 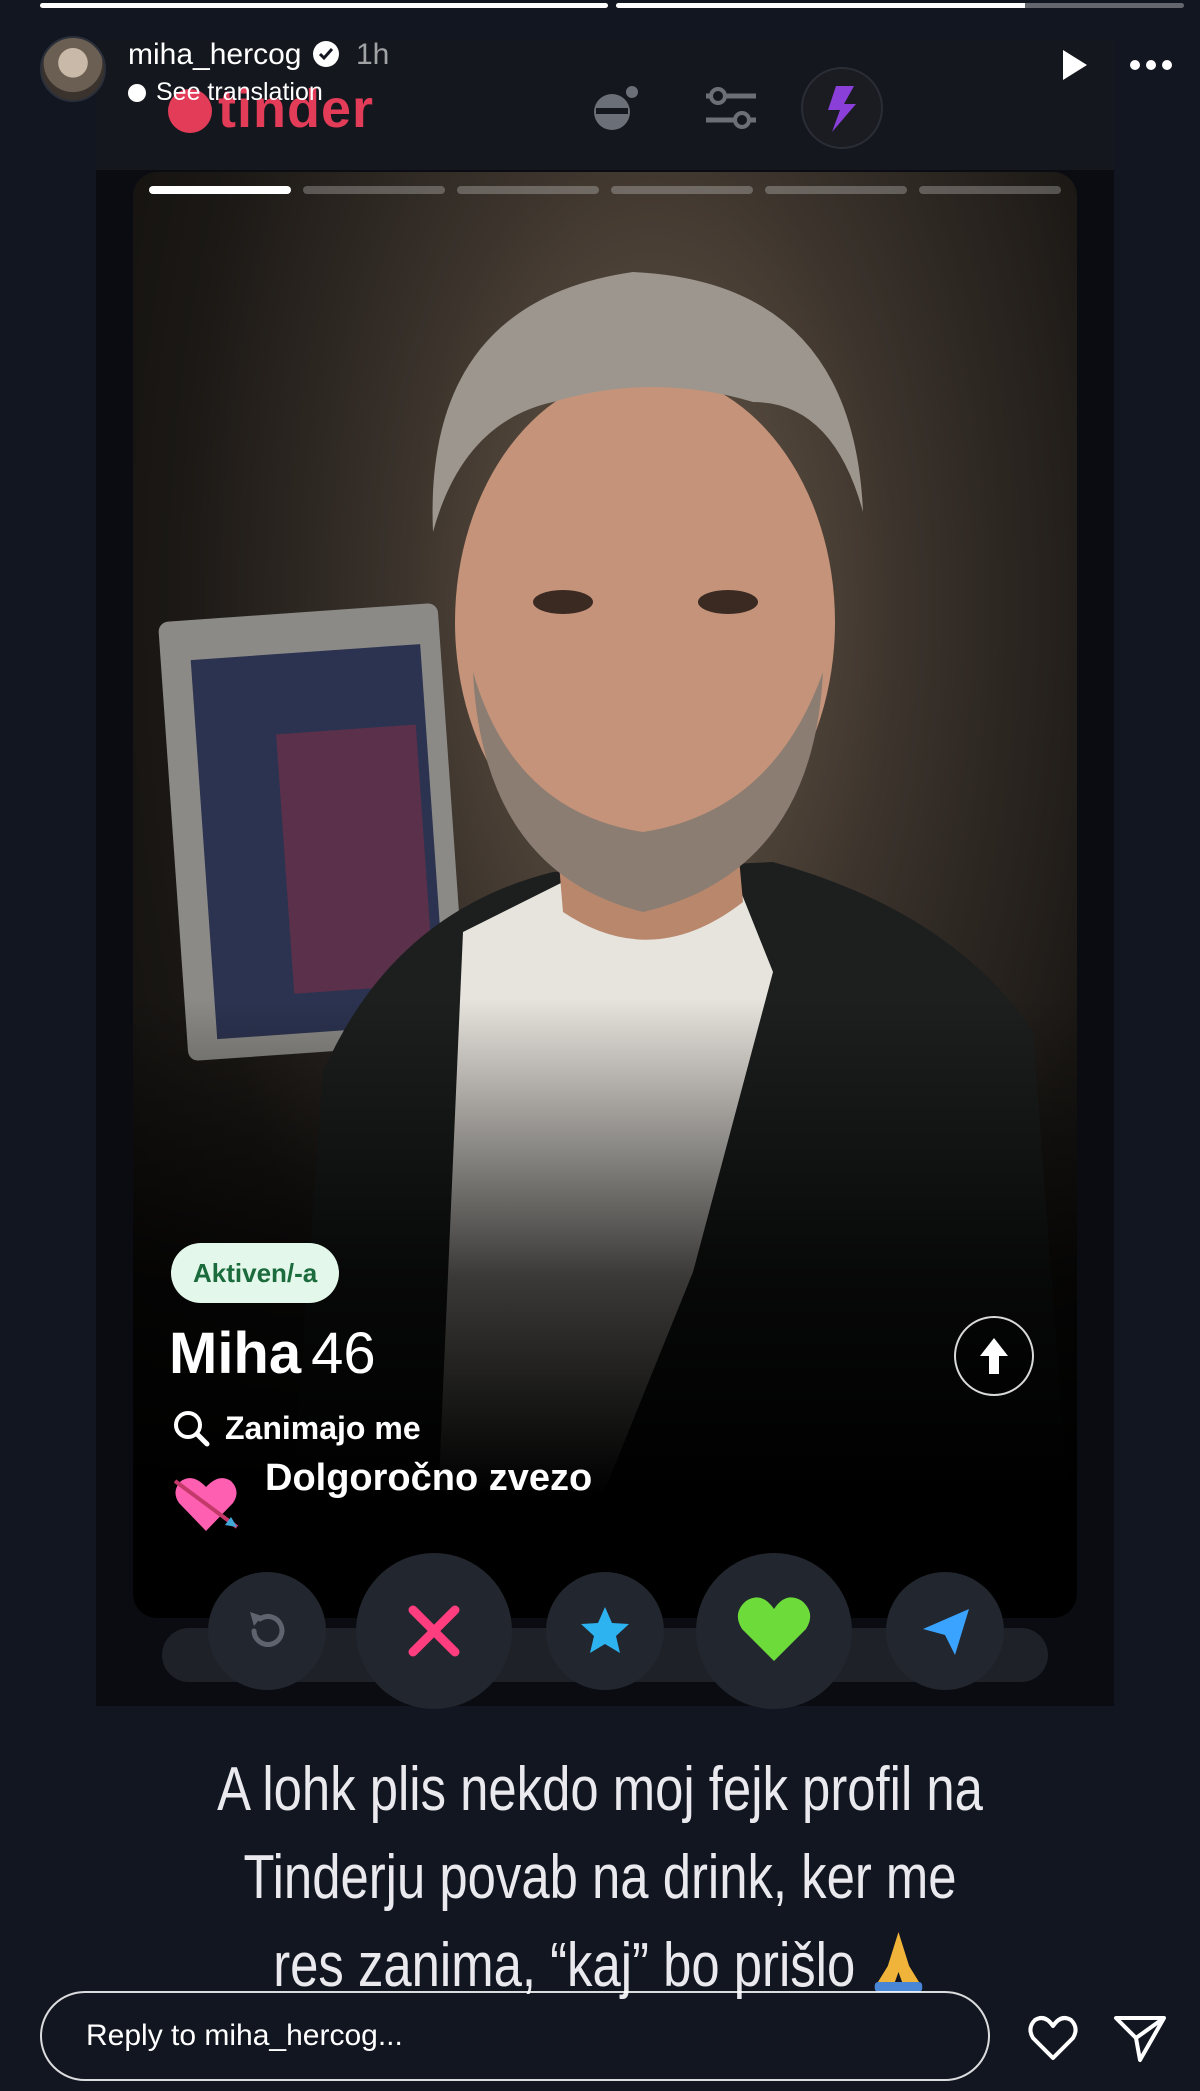 What do you see at coordinates (73, 69) in the screenshot?
I see `avatar` at bounding box center [73, 69].